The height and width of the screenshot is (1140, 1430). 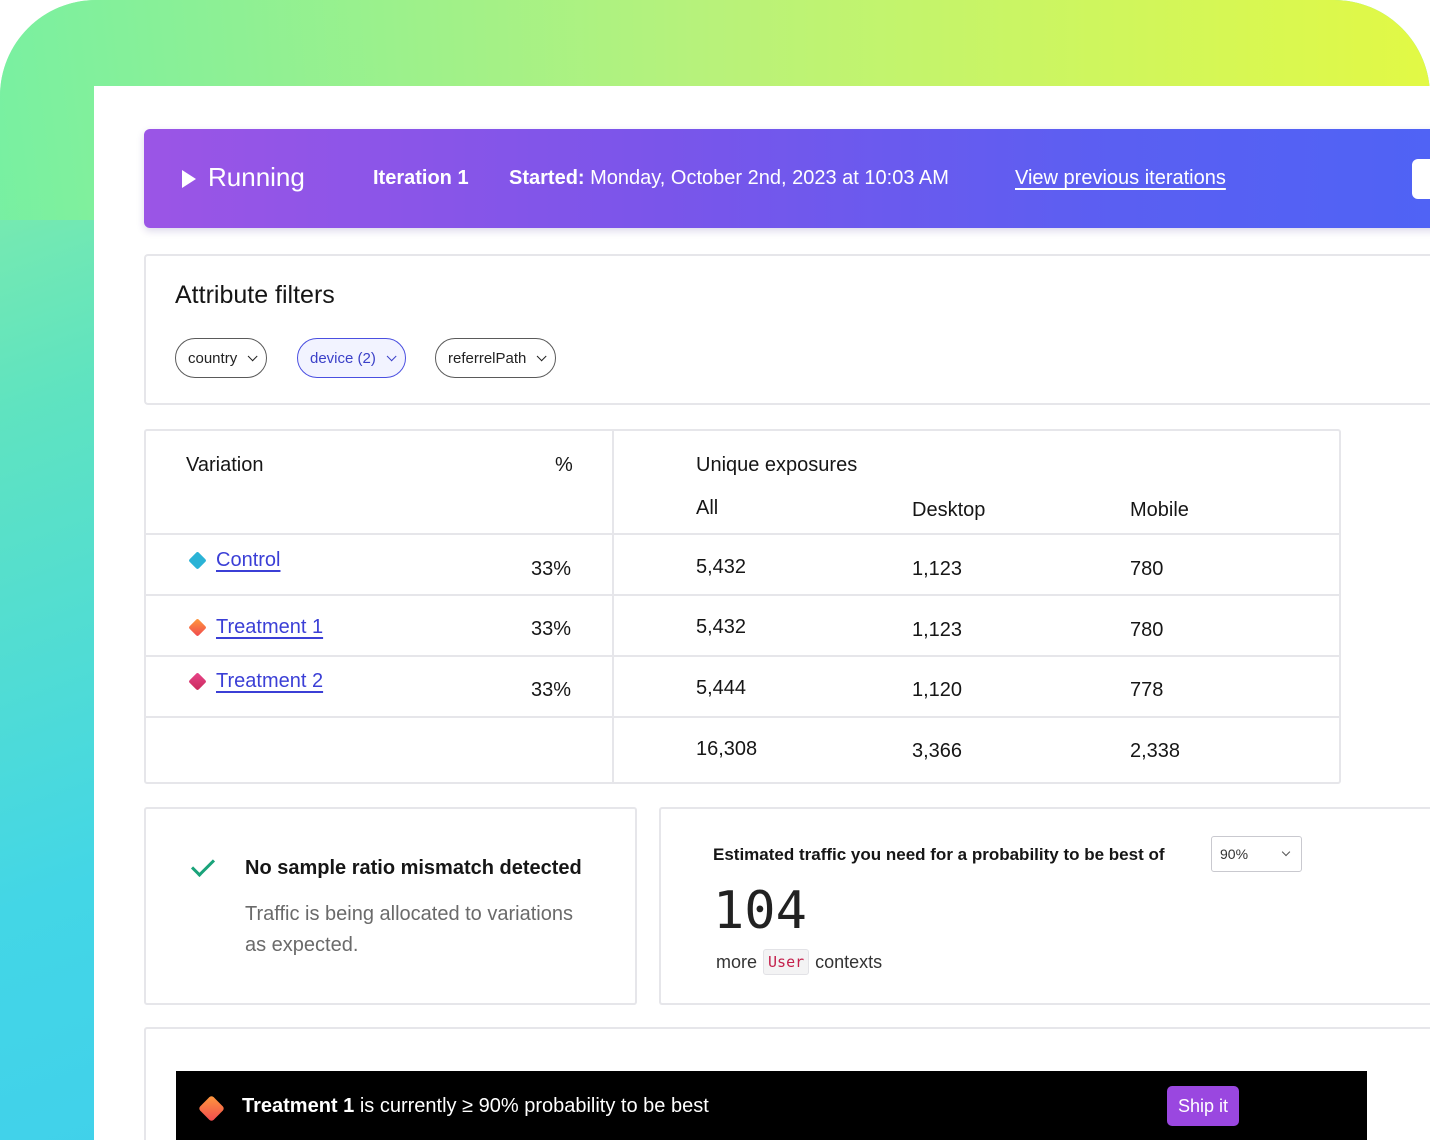 What do you see at coordinates (197, 560) in the screenshot?
I see `control-diamond-icon` at bounding box center [197, 560].